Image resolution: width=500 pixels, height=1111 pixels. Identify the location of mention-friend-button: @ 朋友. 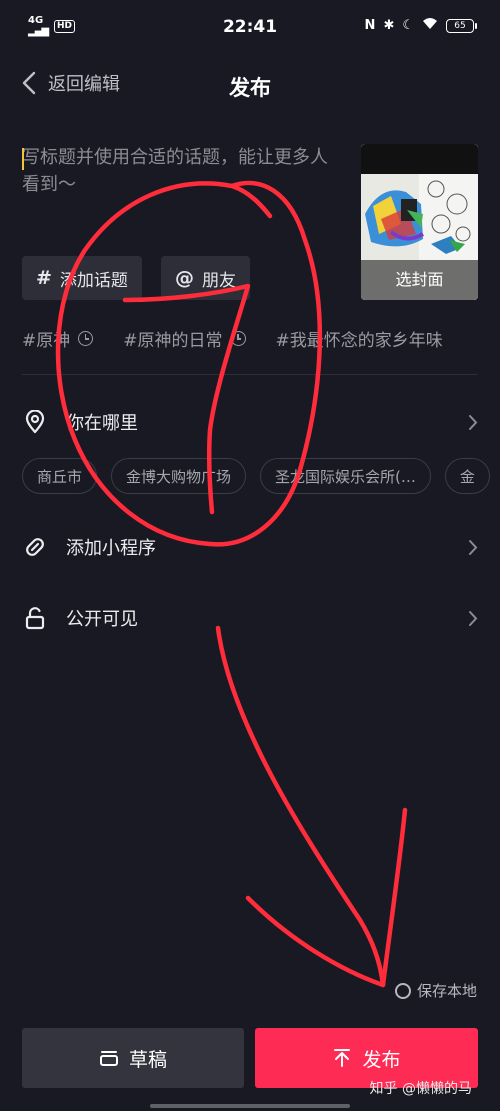
(205, 278).